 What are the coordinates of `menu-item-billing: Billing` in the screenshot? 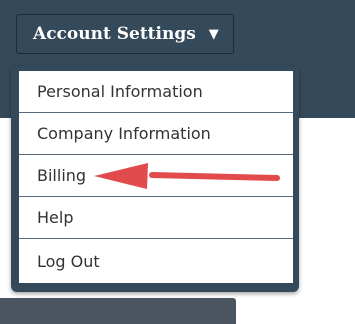 It's located at (156, 176).